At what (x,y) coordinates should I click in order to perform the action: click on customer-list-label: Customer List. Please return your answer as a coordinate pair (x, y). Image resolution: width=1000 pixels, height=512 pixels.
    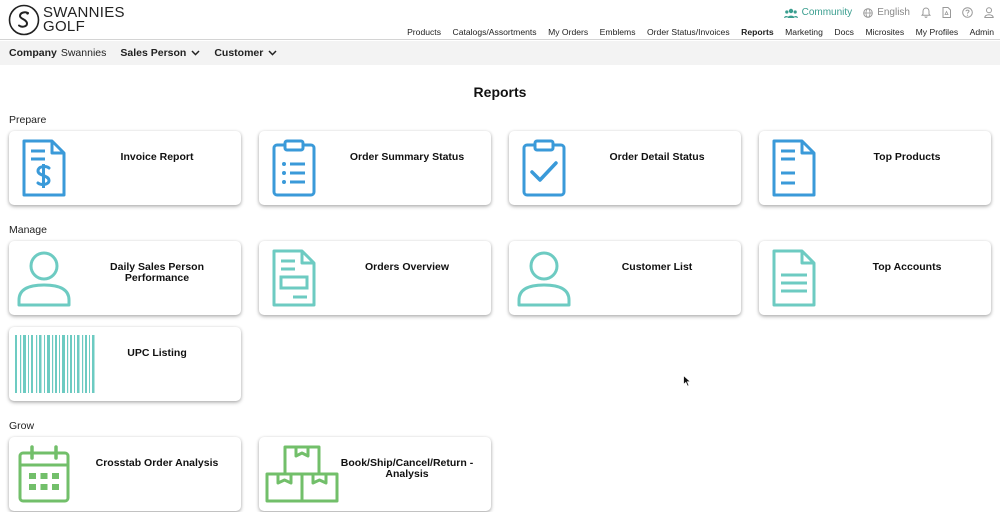
    Looking at the image, I should click on (657, 267).